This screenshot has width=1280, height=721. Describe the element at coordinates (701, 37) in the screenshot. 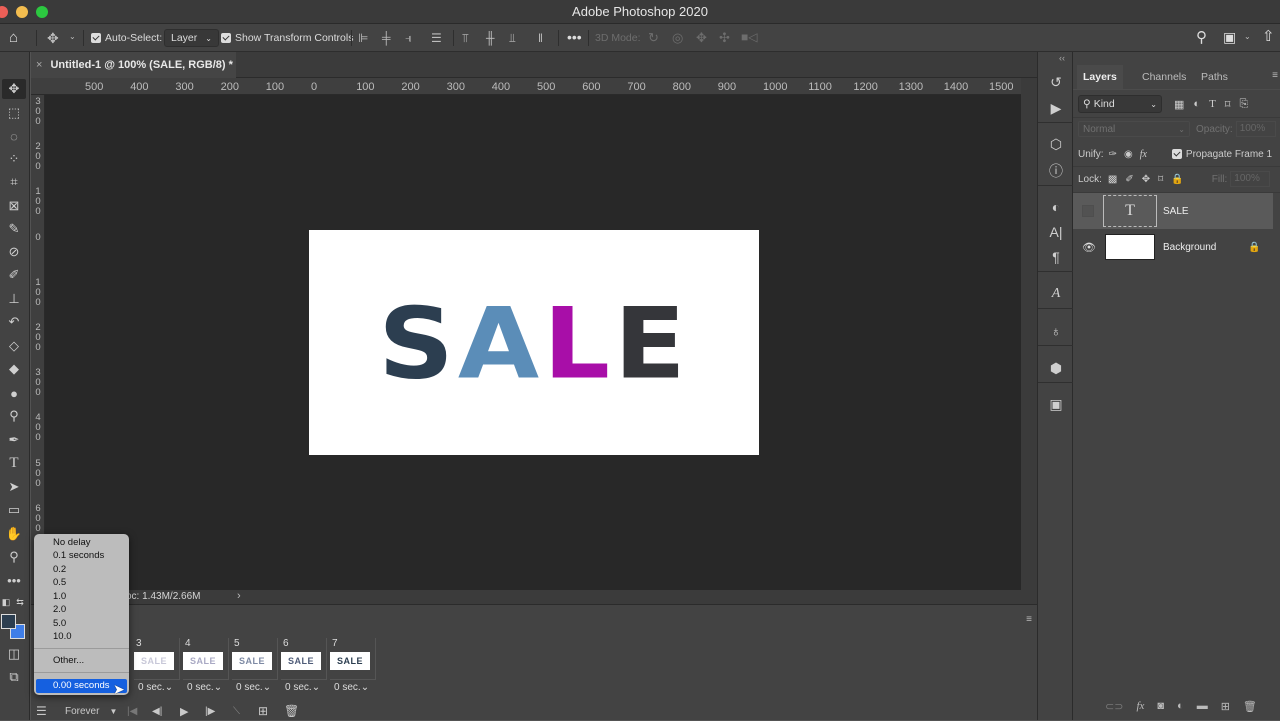

I see `3d-pan-icon: ✥` at that location.